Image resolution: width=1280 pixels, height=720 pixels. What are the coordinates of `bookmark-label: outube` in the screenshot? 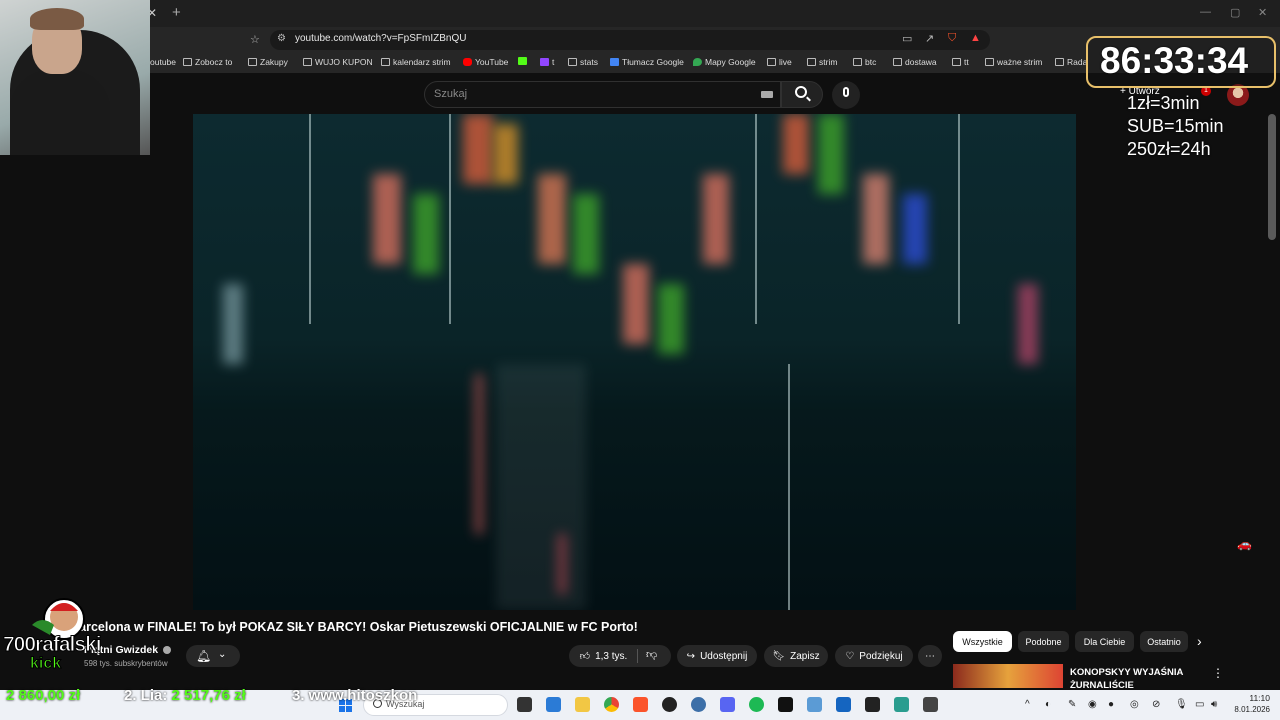 It's located at (163, 62).